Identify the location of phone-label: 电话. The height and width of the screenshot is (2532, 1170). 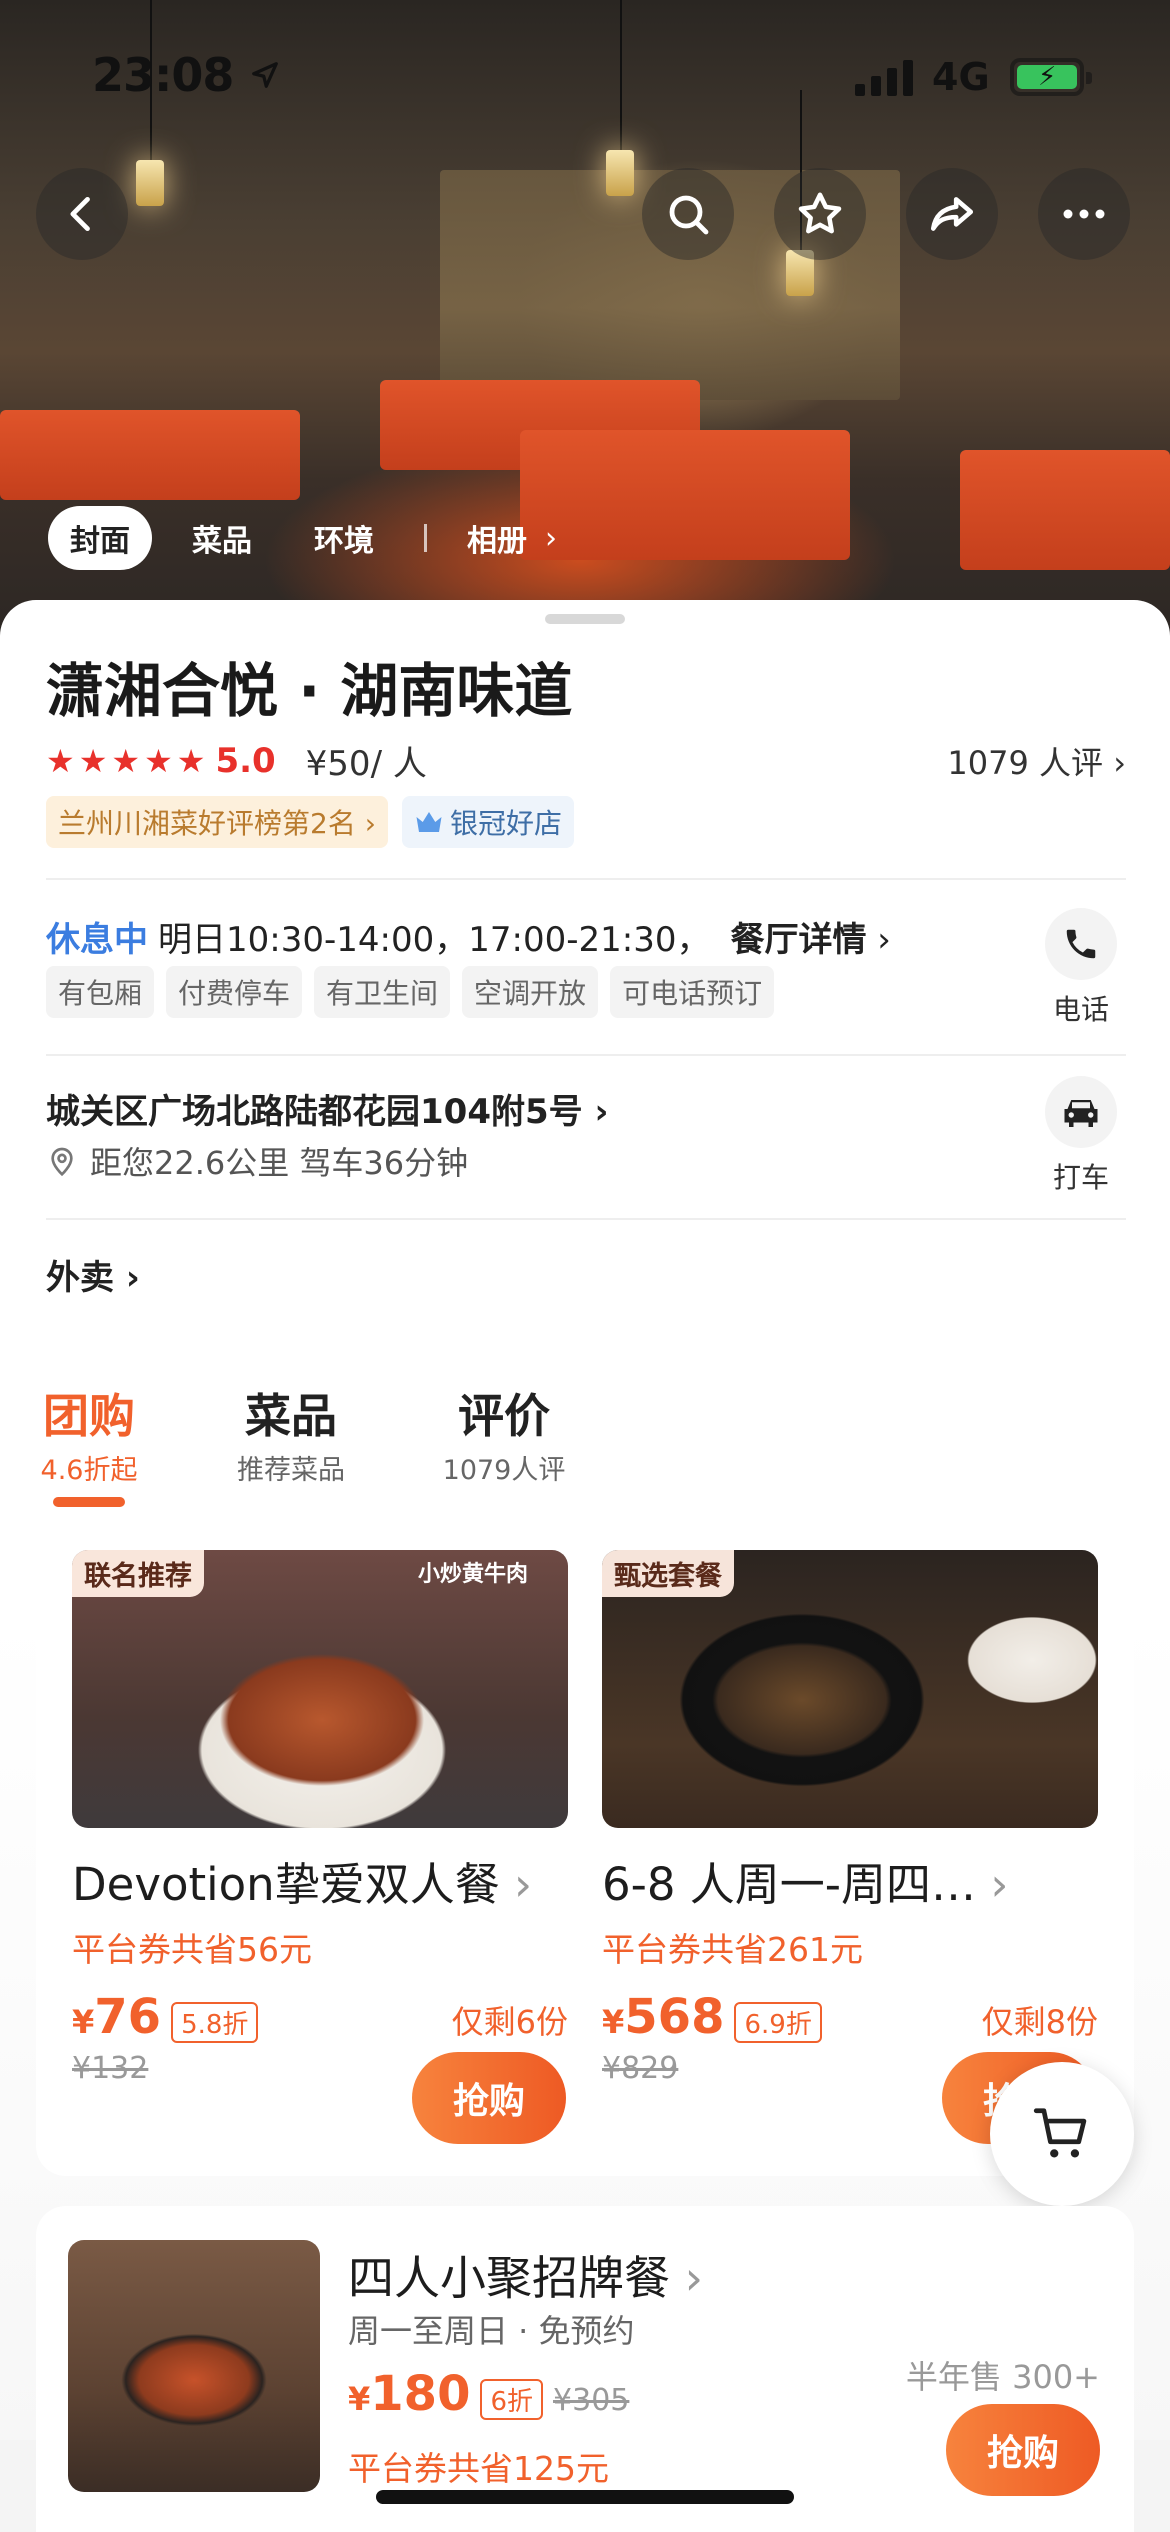
(1080, 1009).